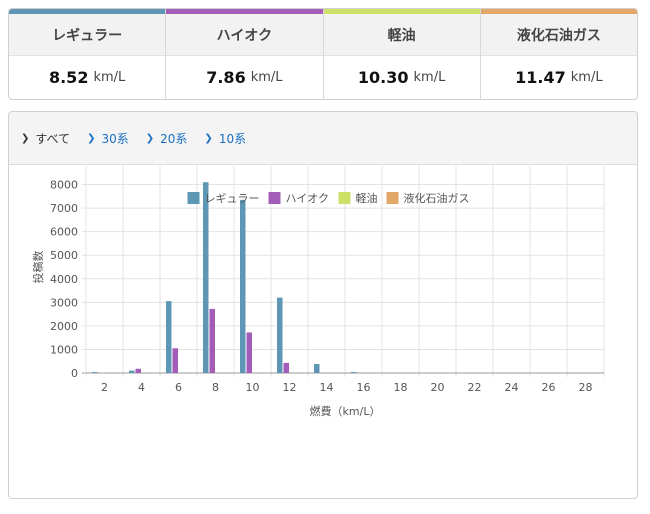 The image size is (650, 514). What do you see at coordinates (215, 387) in the screenshot?
I see `x-tick-label: 8` at bounding box center [215, 387].